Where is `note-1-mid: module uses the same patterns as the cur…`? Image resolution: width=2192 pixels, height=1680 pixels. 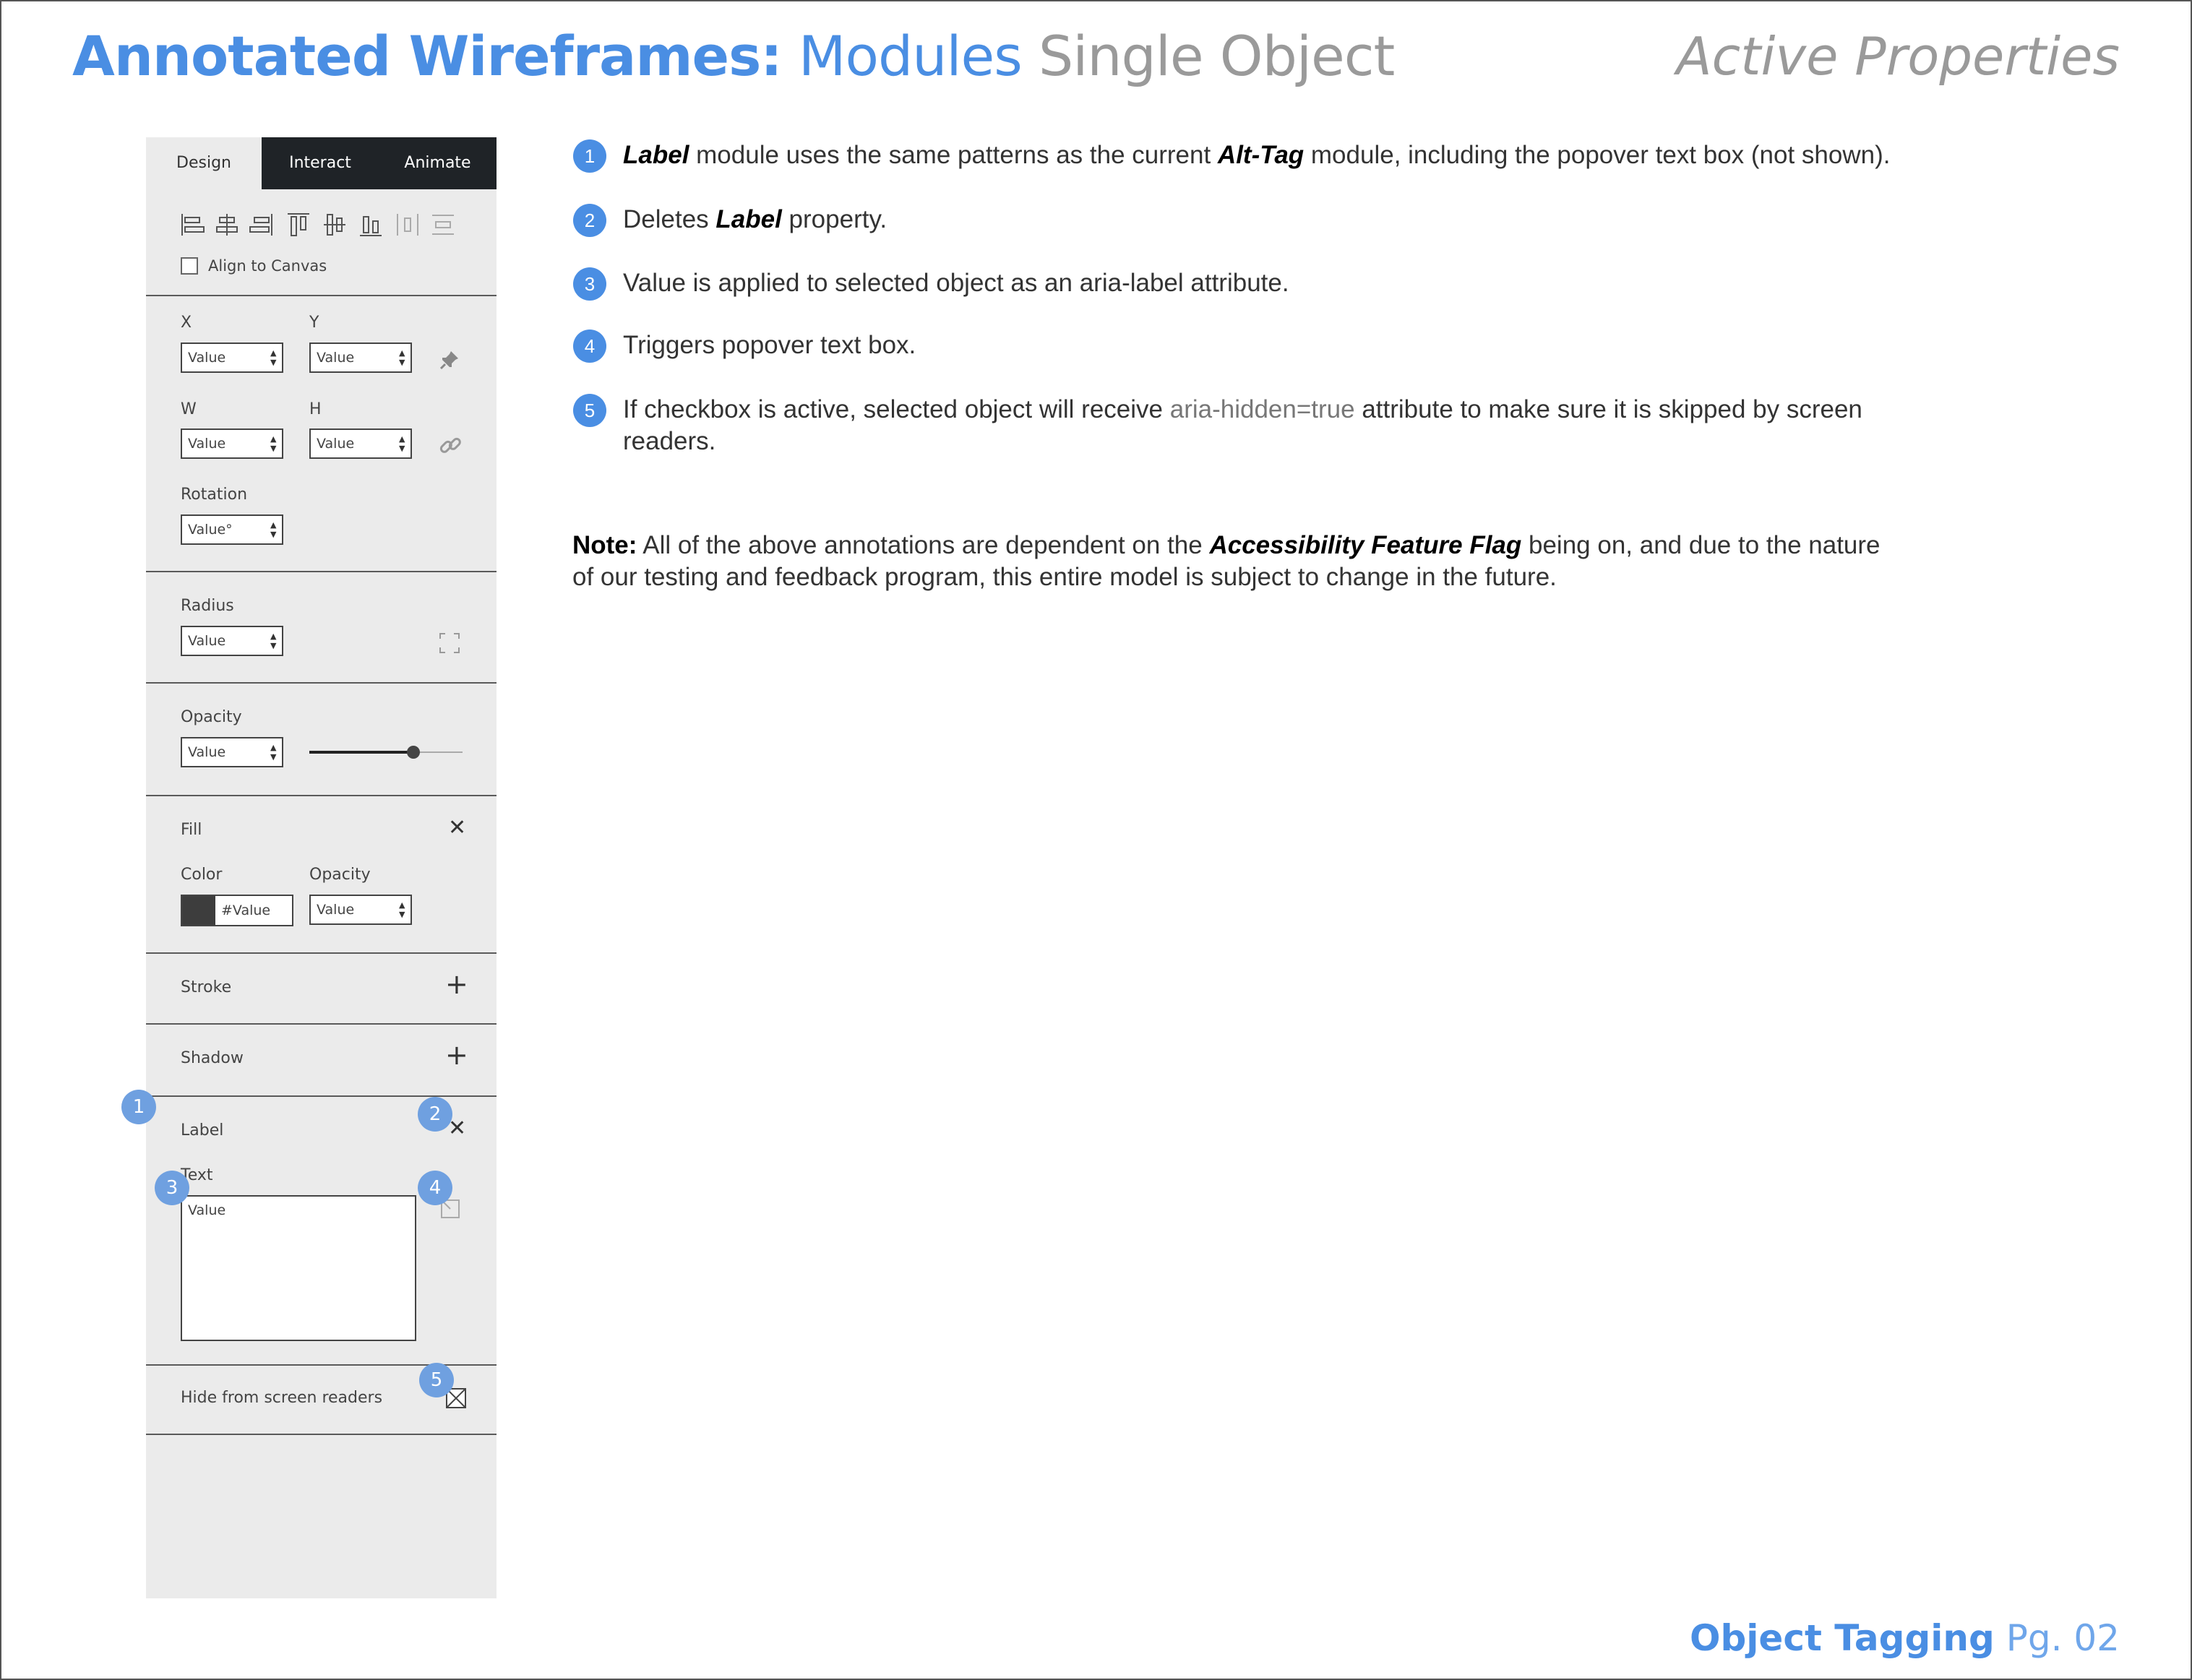
note-1-mid: module uses the same patterns as the cur… is located at coordinates (953, 155).